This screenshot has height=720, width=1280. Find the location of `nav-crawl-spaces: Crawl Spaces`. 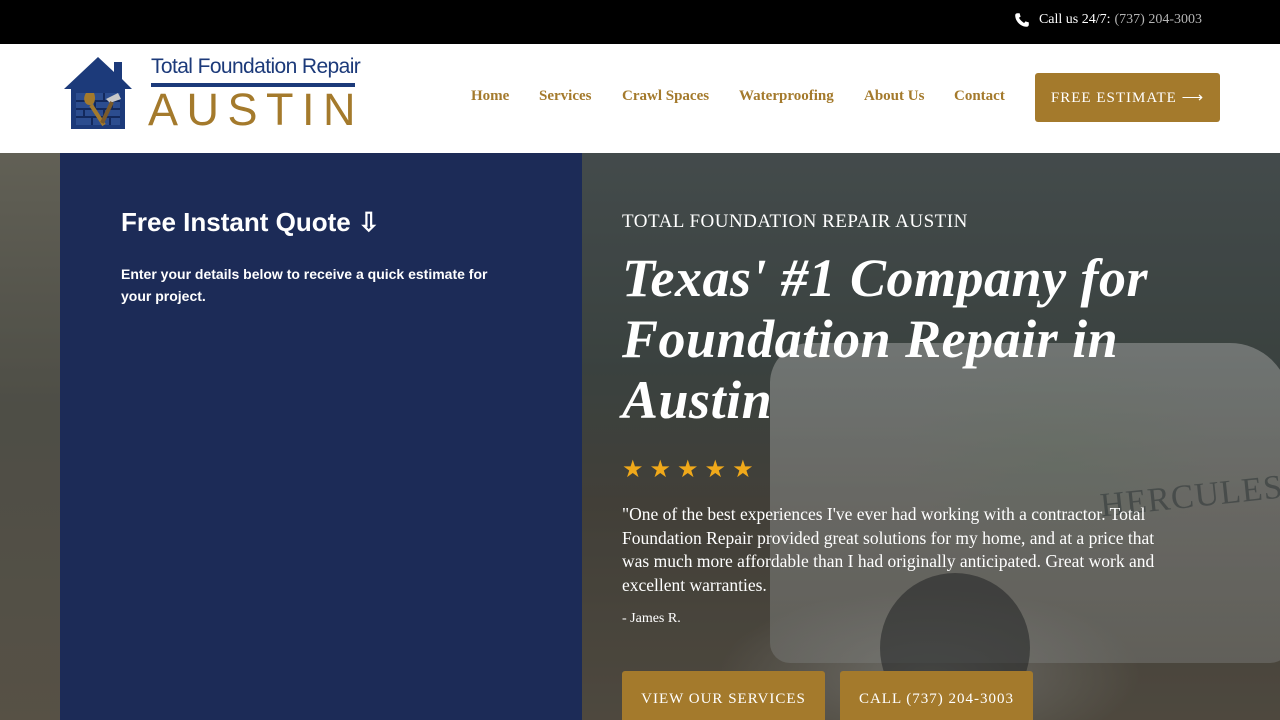

nav-crawl-spaces: Crawl Spaces is located at coordinates (665, 96).